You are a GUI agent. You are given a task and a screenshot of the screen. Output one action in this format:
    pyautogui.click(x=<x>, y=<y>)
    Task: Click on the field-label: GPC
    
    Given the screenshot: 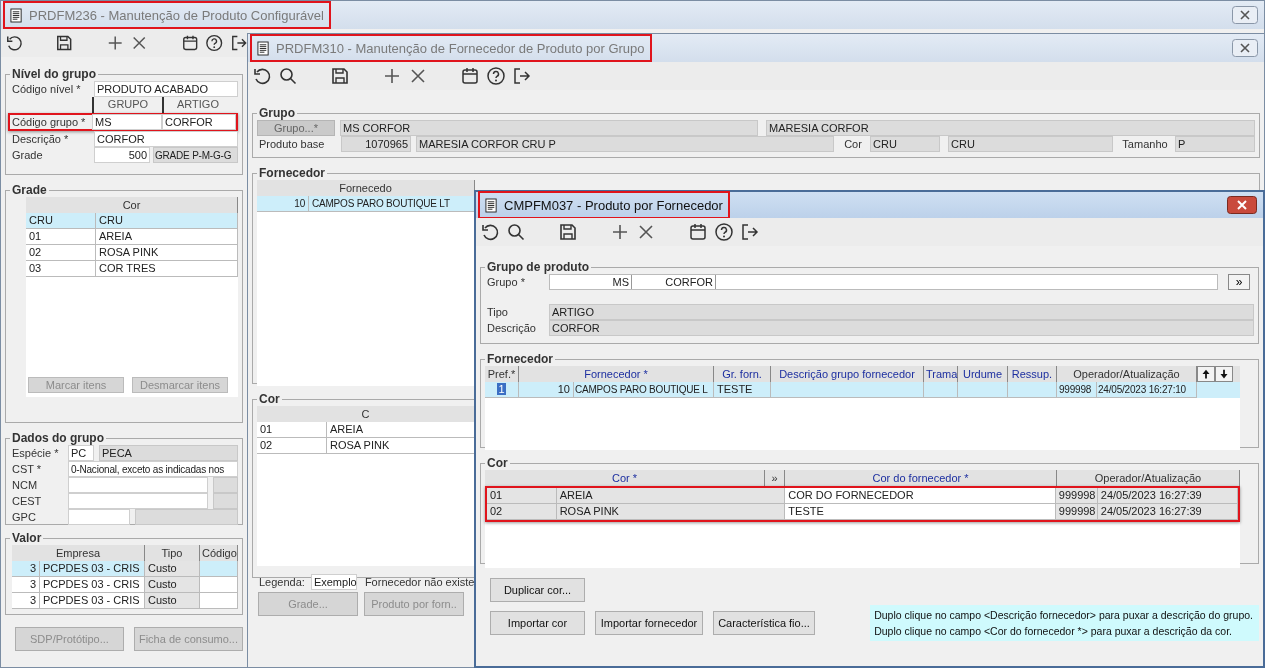 What is the action you would take?
    pyautogui.click(x=24, y=517)
    